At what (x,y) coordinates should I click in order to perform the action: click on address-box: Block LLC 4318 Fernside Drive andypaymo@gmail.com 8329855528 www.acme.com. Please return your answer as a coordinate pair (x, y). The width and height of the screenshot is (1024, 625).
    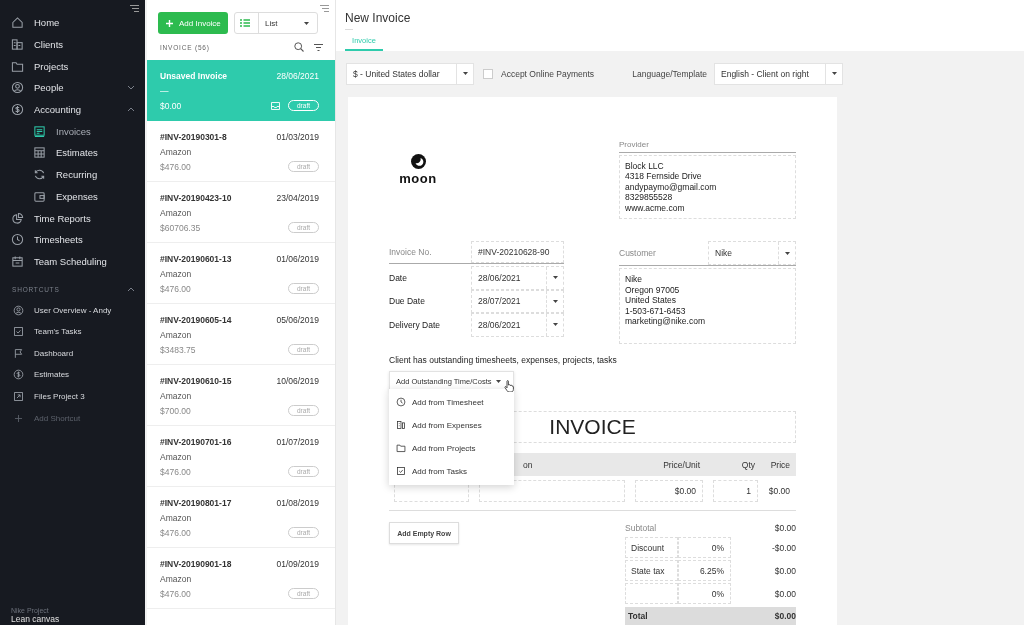
    Looking at the image, I should click on (707, 186).